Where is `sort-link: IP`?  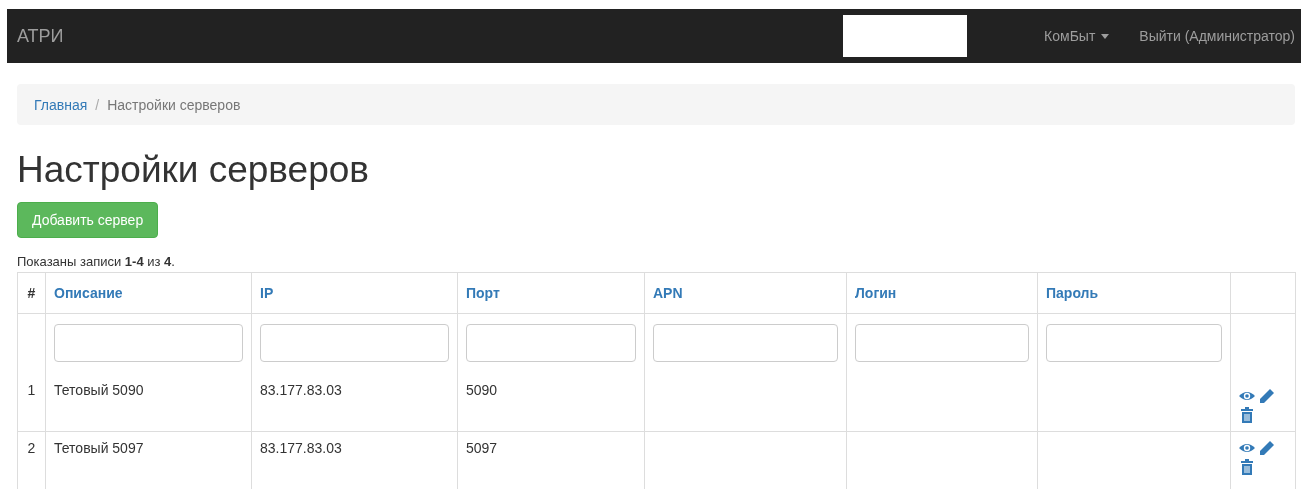
sort-link: IP is located at coordinates (267, 292).